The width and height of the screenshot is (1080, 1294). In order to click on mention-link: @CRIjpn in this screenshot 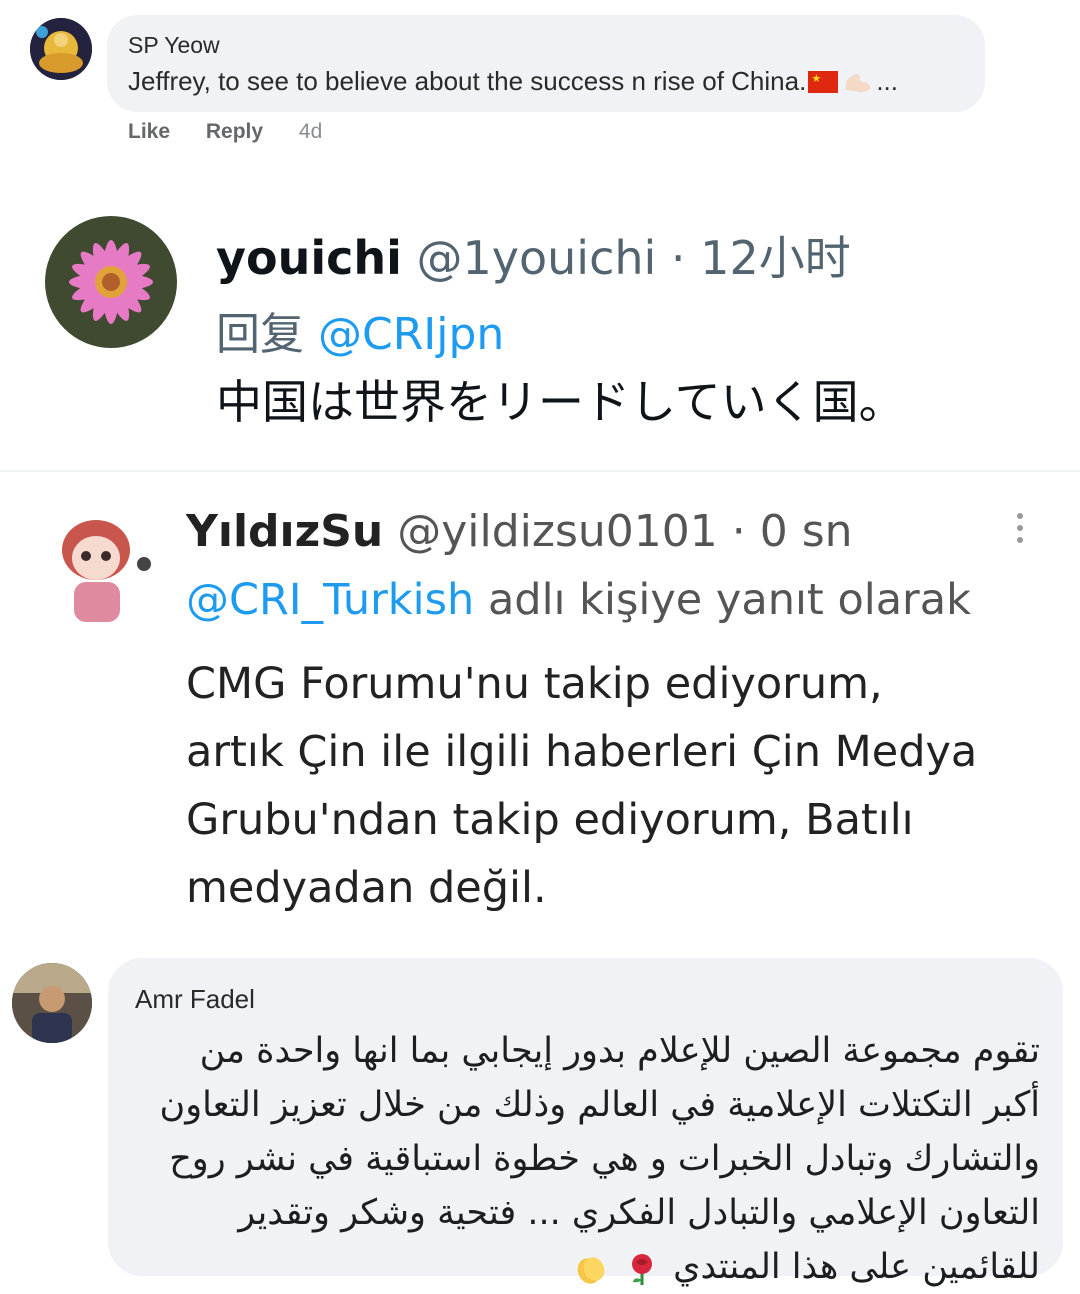, I will do `click(411, 334)`.